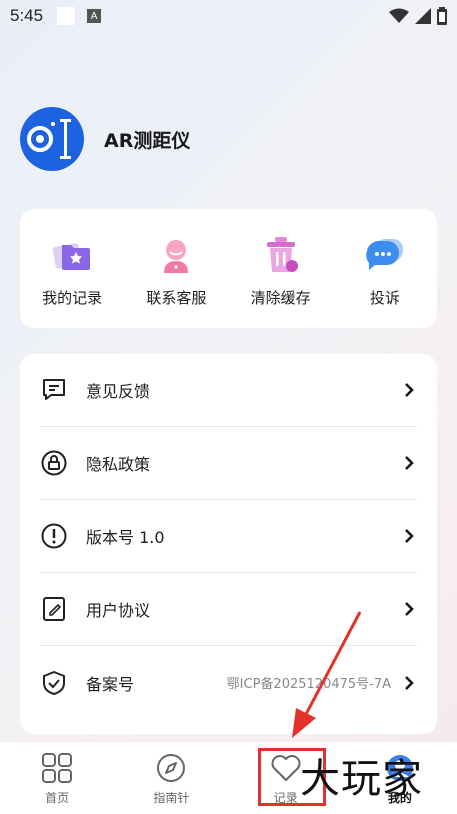 Image resolution: width=457 pixels, height=814 pixels. Describe the element at coordinates (280, 298) in the screenshot. I see `quick-action-label: 清除缓存` at that location.